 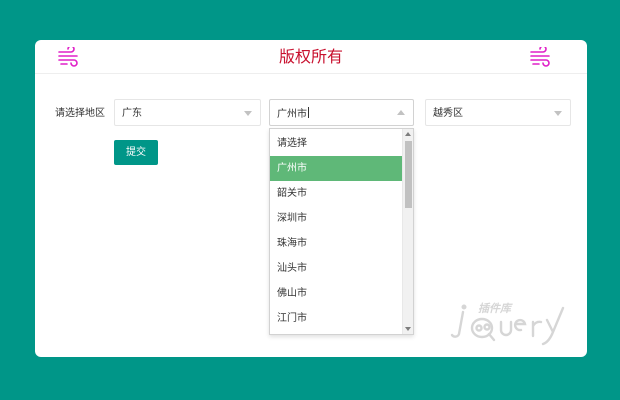 What do you see at coordinates (336, 243) in the screenshot?
I see `dropdown-option: 珠海市` at bounding box center [336, 243].